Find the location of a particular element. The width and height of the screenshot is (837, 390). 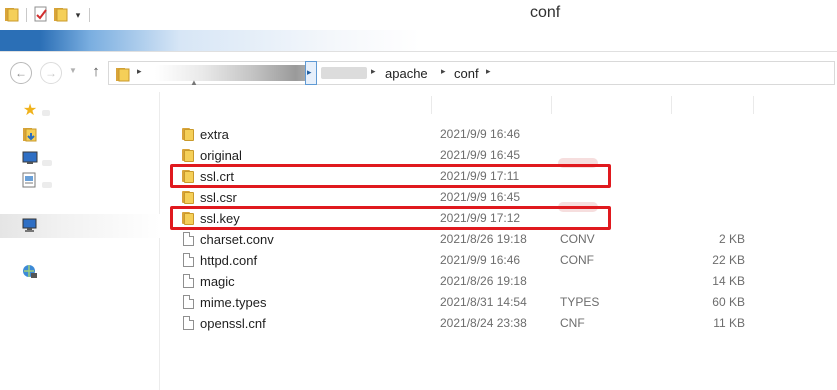

file-size: 60 KB is located at coordinates (728, 302).